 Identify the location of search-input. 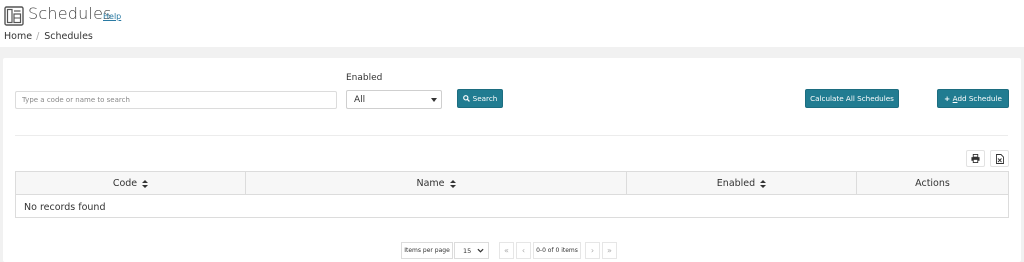
(176, 100).